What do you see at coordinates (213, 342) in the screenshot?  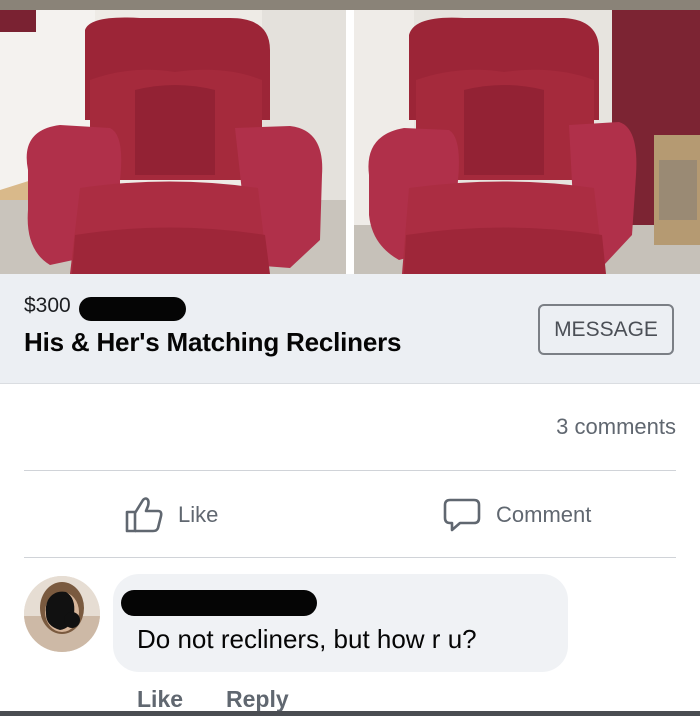 I see `listing-title: His & Her's Matching Recliners` at bounding box center [213, 342].